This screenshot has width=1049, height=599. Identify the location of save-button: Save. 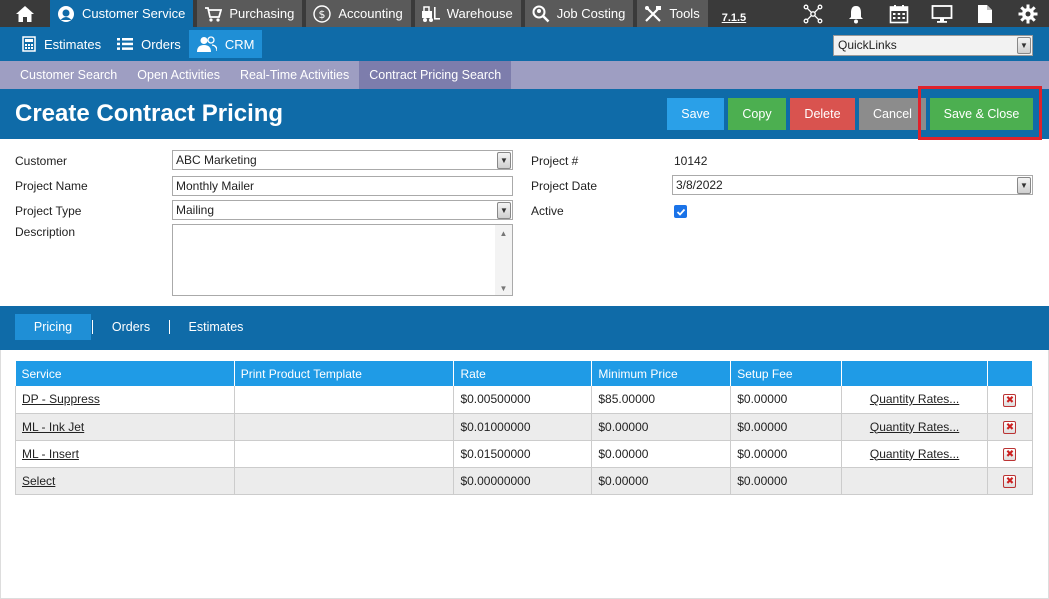
(695, 114).